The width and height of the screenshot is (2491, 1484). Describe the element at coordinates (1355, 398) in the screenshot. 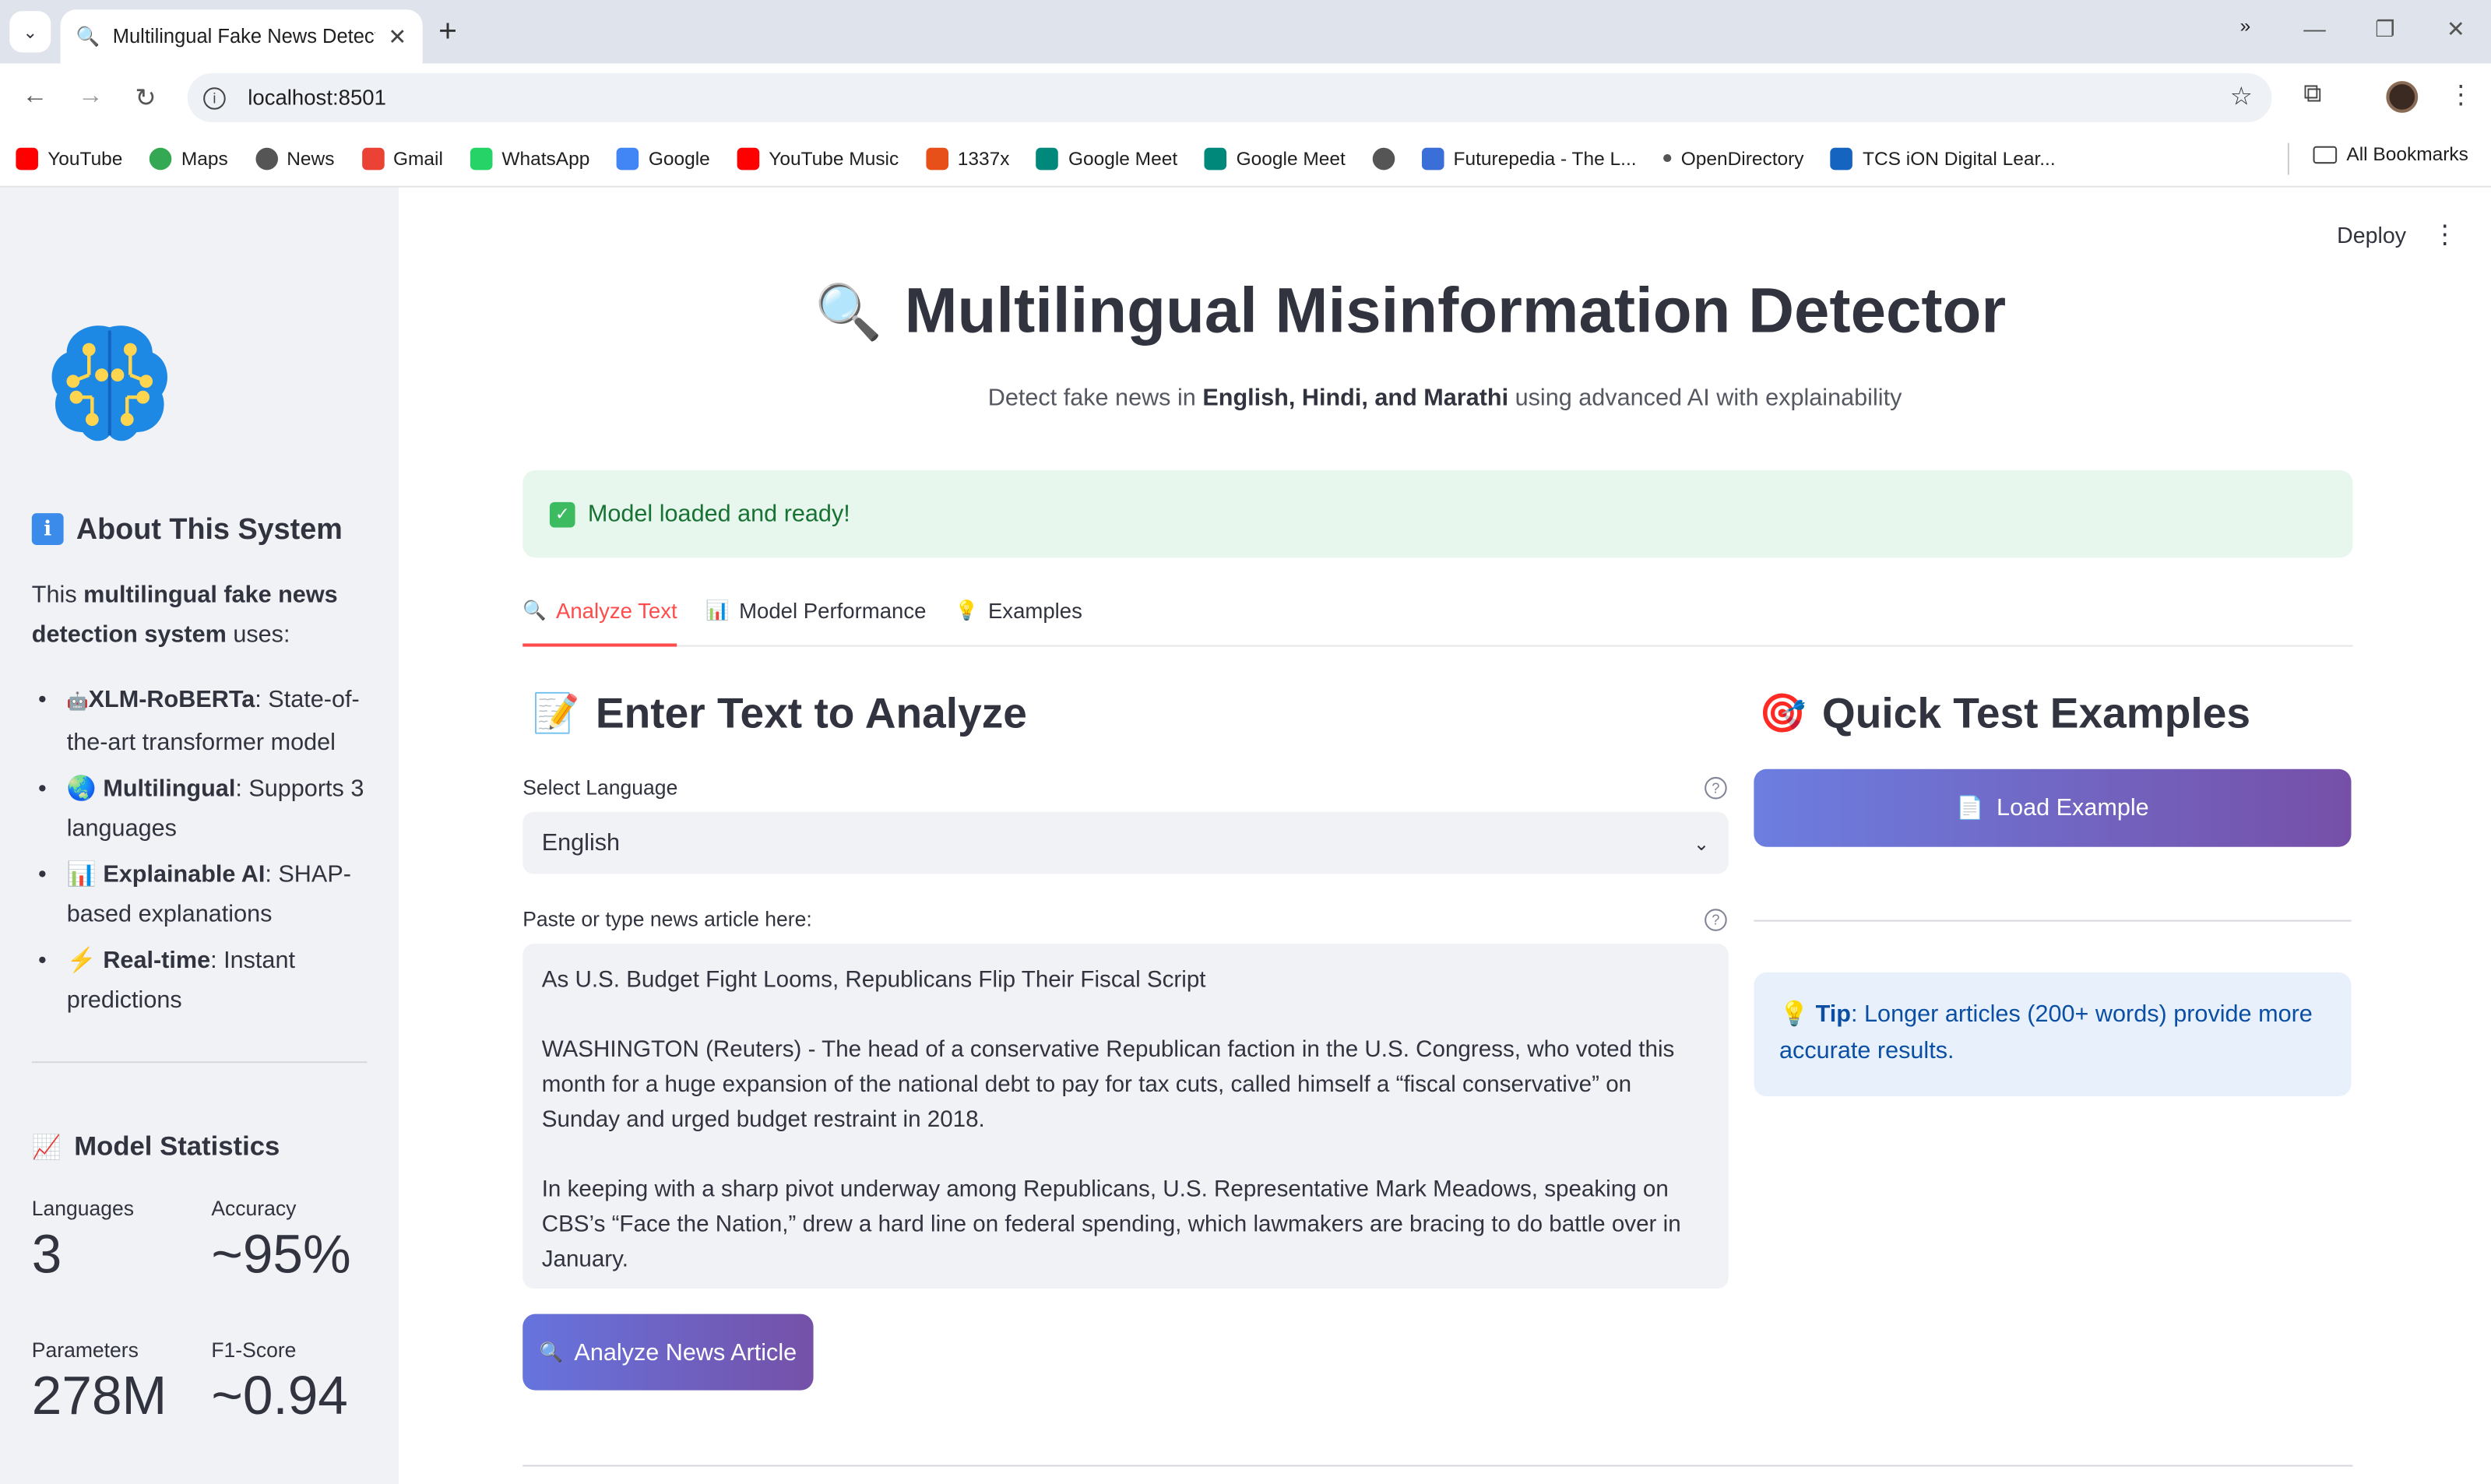

I see `subtitle-bold: English, Hindi, and Marathi` at that location.